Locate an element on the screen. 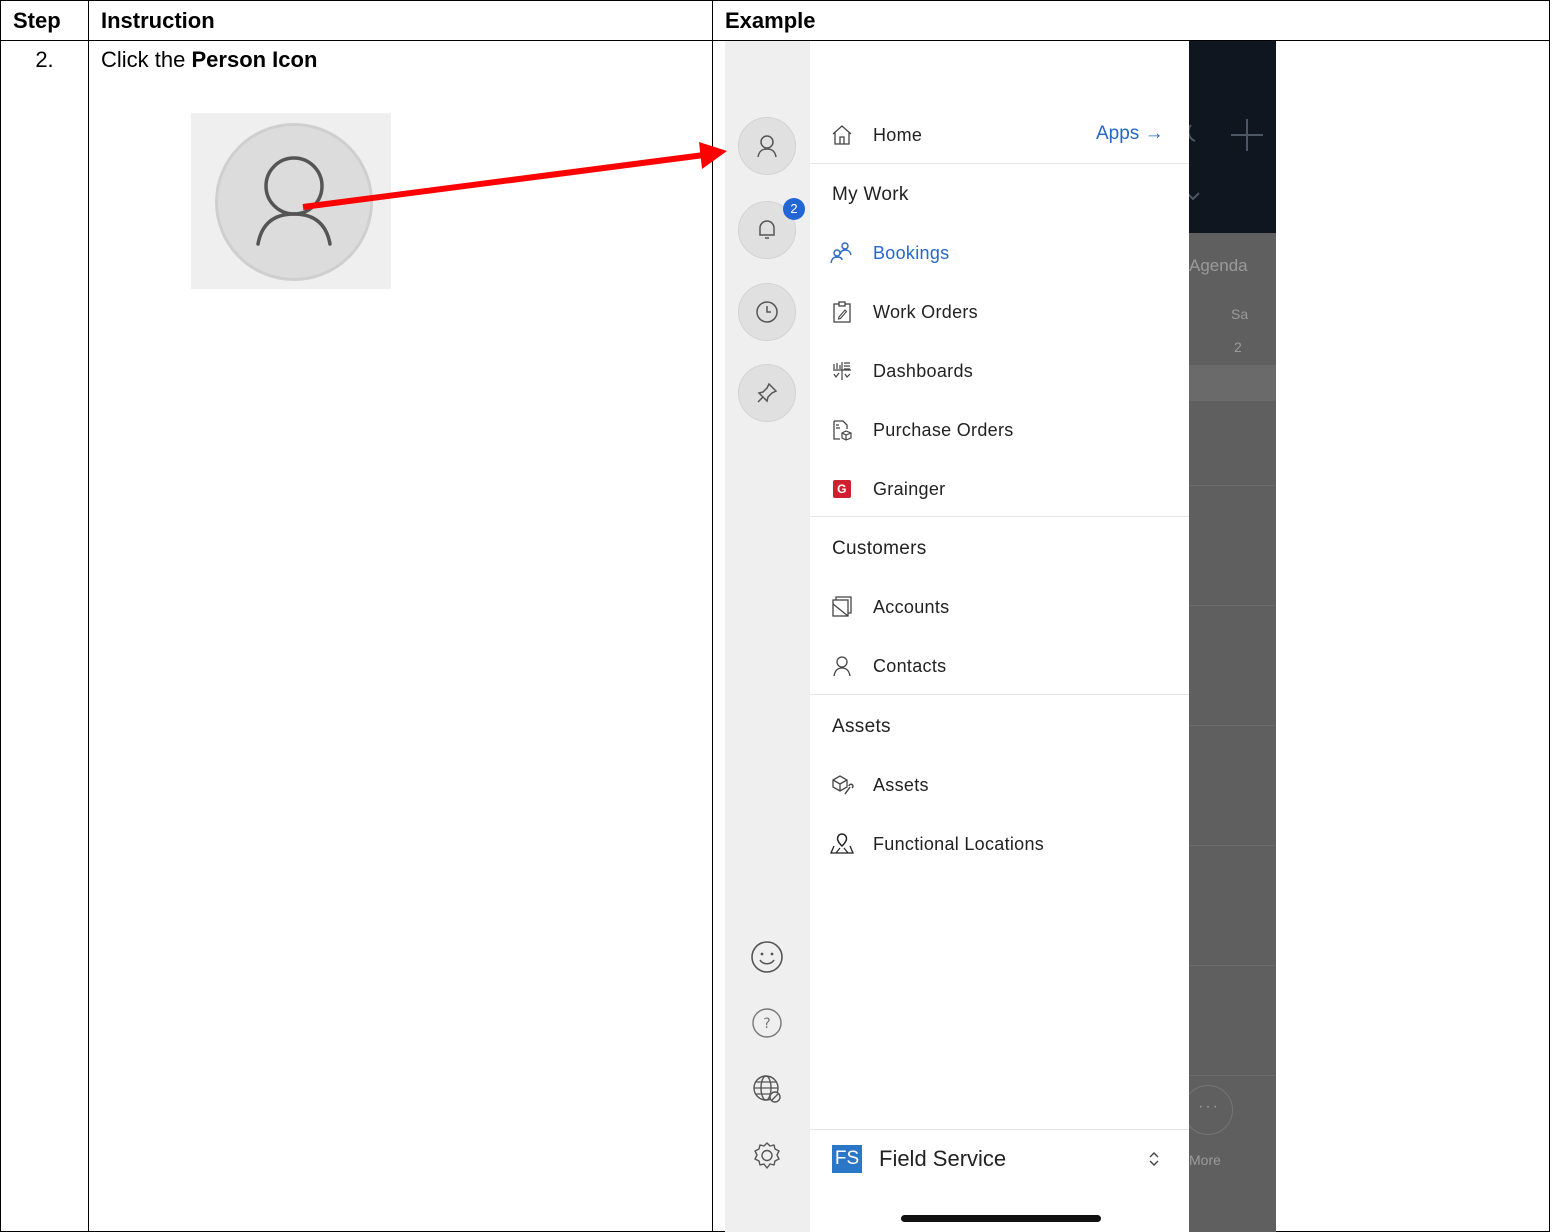  nav-item-work-orders: Work Orders is located at coordinates (904, 312).